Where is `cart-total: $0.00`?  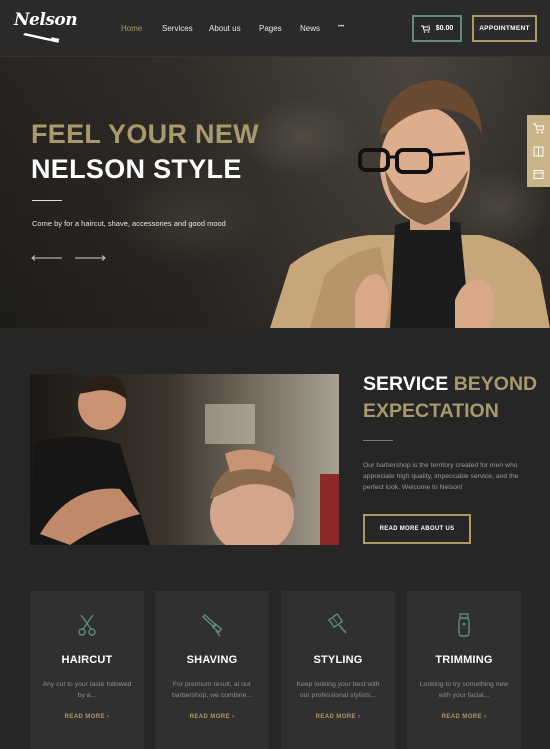
cart-total: $0.00 is located at coordinates (444, 28).